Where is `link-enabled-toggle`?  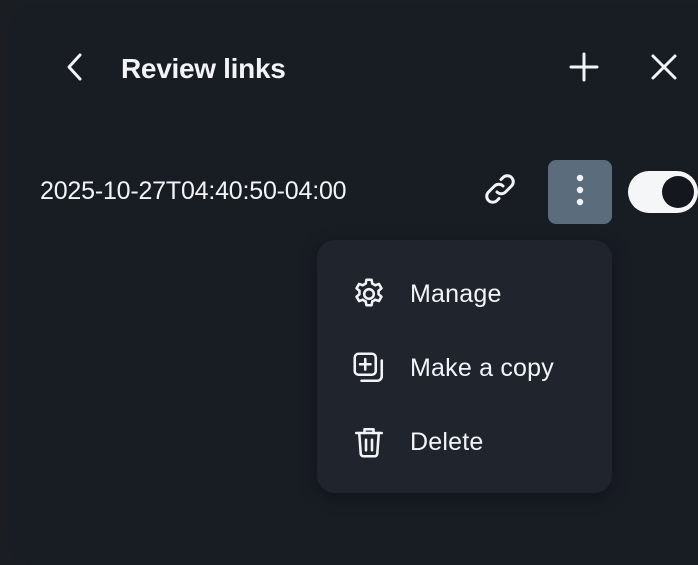 link-enabled-toggle is located at coordinates (663, 192).